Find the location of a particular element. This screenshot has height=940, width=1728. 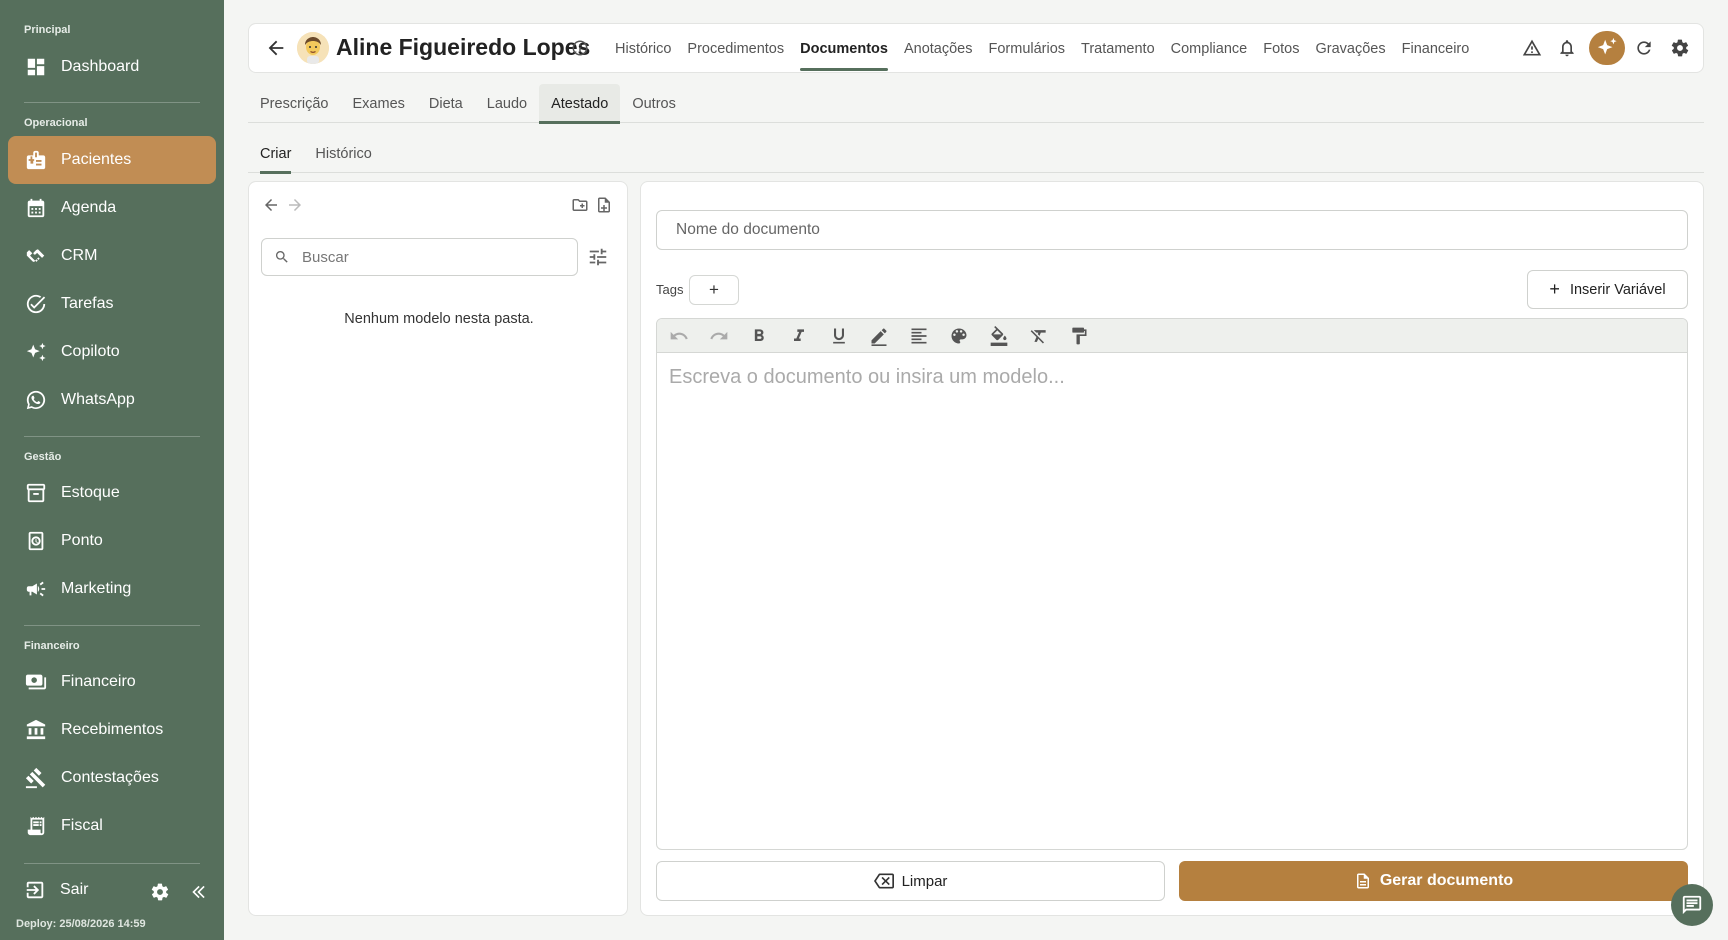

sidebar-item-copiloto: Copiloto is located at coordinates (112, 352).